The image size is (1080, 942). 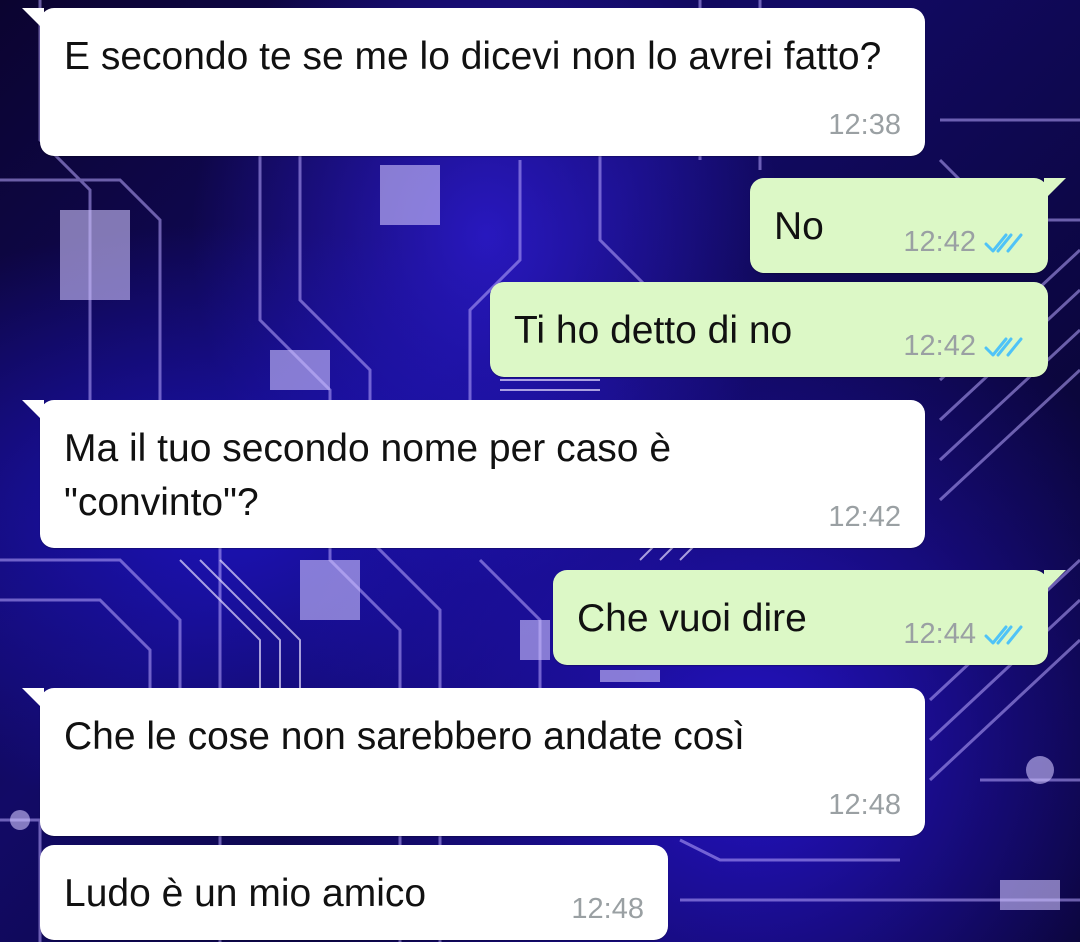 I want to click on message-bubble-incoming: Ludo è un mio amico 12:48, so click(x=354, y=892).